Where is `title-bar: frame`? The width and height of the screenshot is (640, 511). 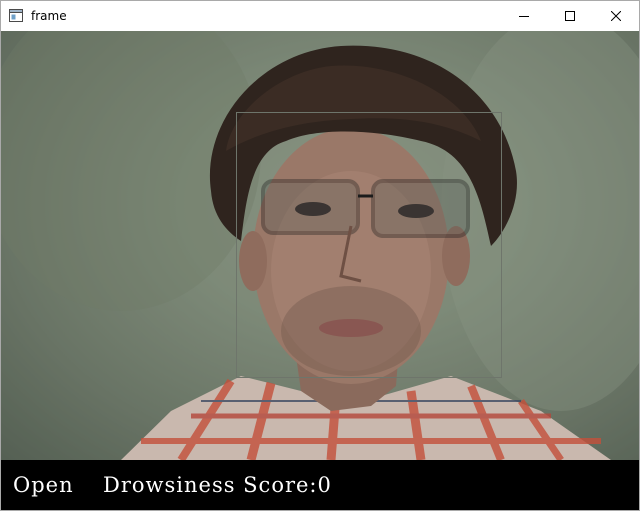 title-bar: frame is located at coordinates (320, 16).